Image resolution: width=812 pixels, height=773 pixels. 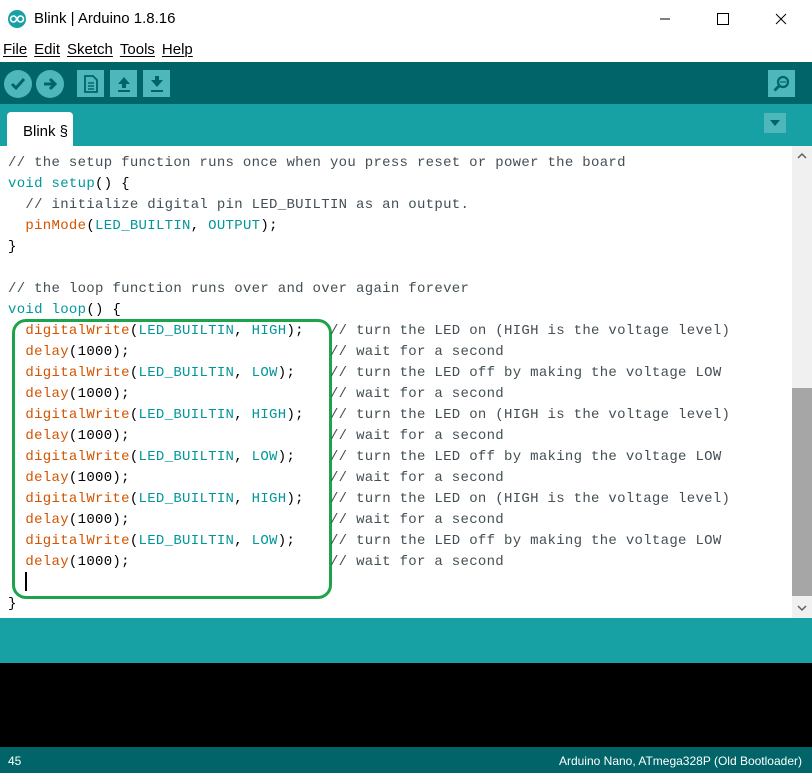 I want to click on maximize-button, so click(x=723, y=19).